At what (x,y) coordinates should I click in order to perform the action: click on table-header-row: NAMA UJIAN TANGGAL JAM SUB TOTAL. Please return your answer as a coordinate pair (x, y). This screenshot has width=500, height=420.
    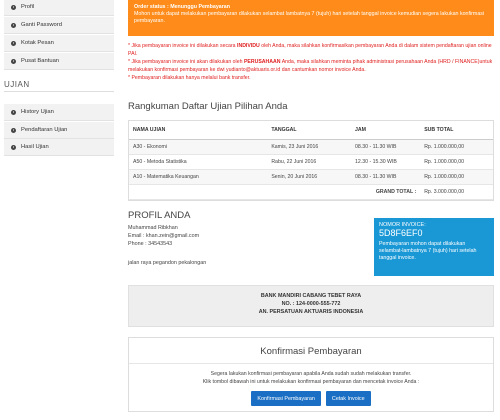
    Looking at the image, I should click on (311, 130).